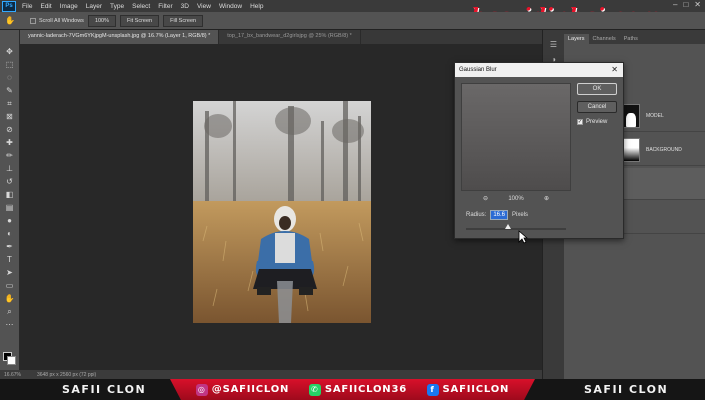 This screenshot has width=705, height=400. What do you see at coordinates (485, 198) in the screenshot?
I see `zoom-out-icon: ⊖` at bounding box center [485, 198].